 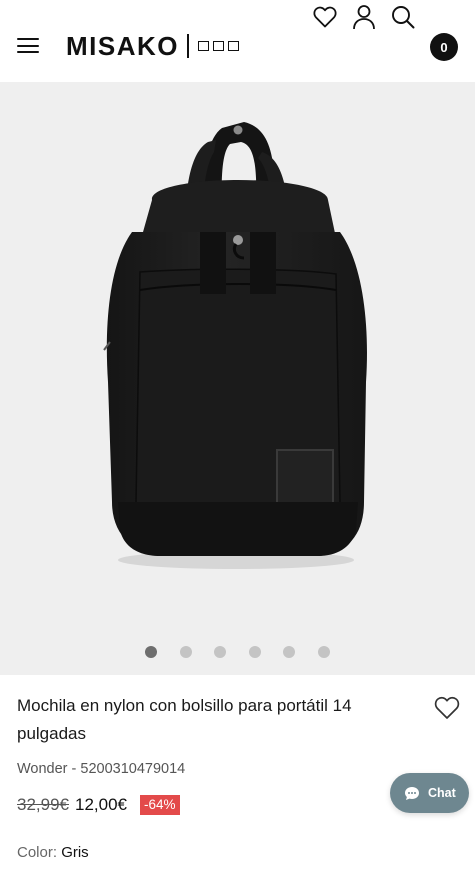 I want to click on heart-icon, so click(x=325, y=17).